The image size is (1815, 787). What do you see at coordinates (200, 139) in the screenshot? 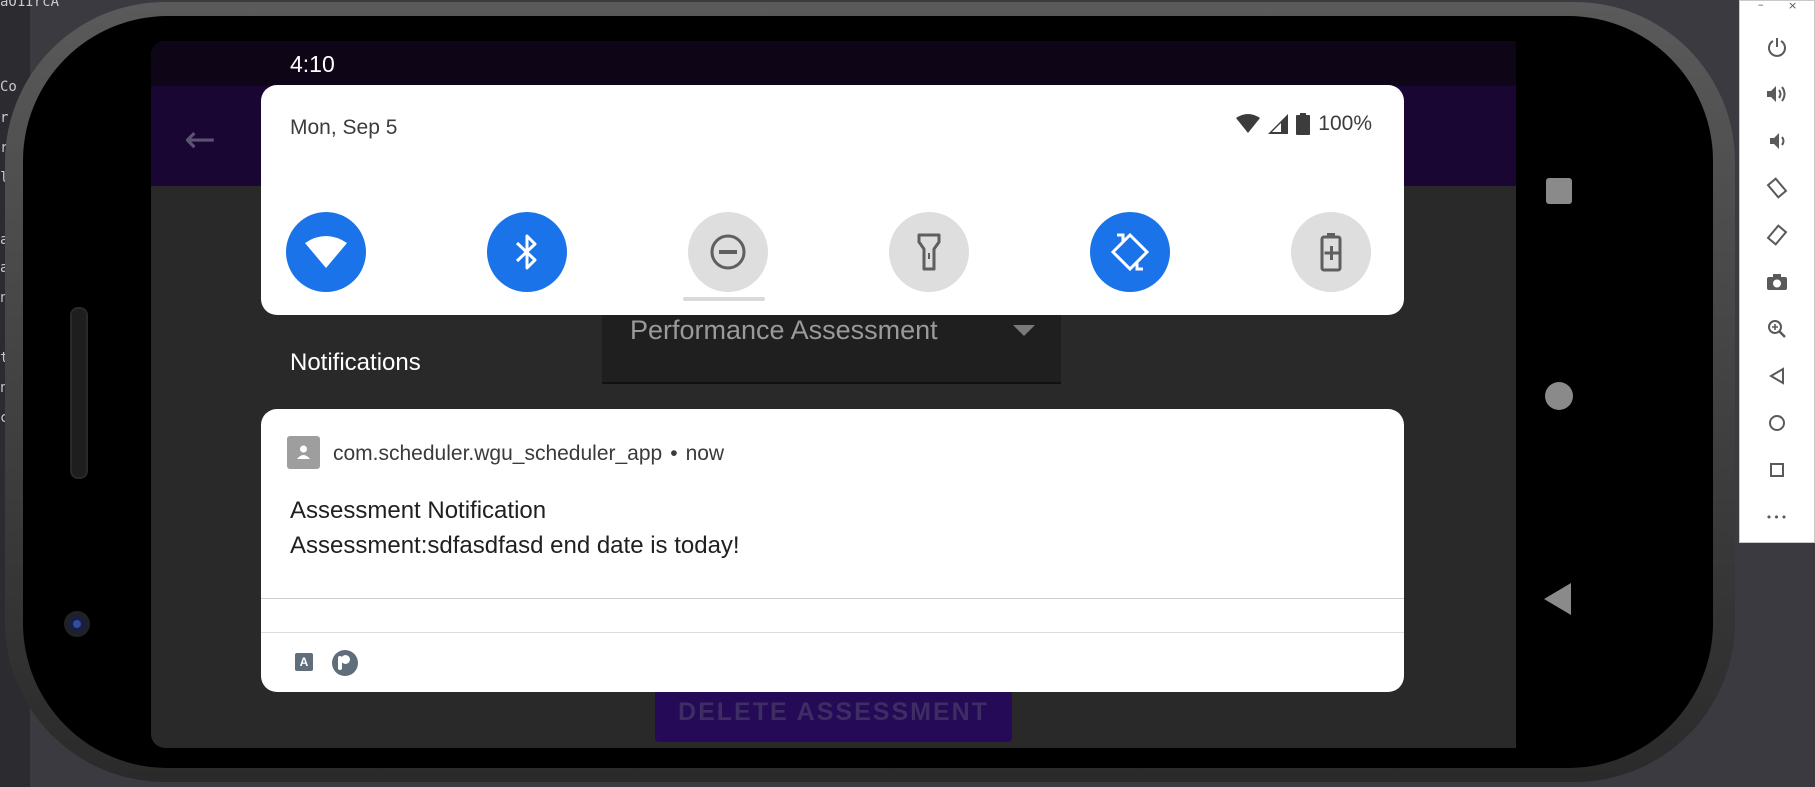
I see `back-arrow-icon: ←` at bounding box center [200, 139].